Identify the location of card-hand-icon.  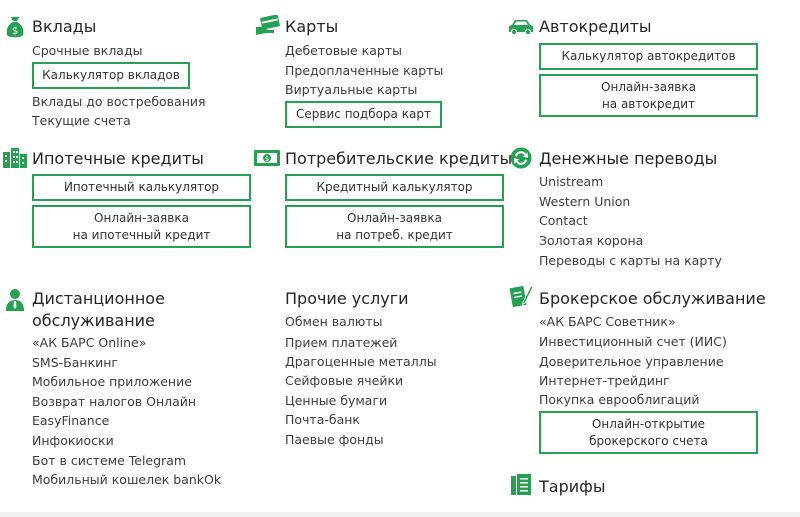
(268, 25).